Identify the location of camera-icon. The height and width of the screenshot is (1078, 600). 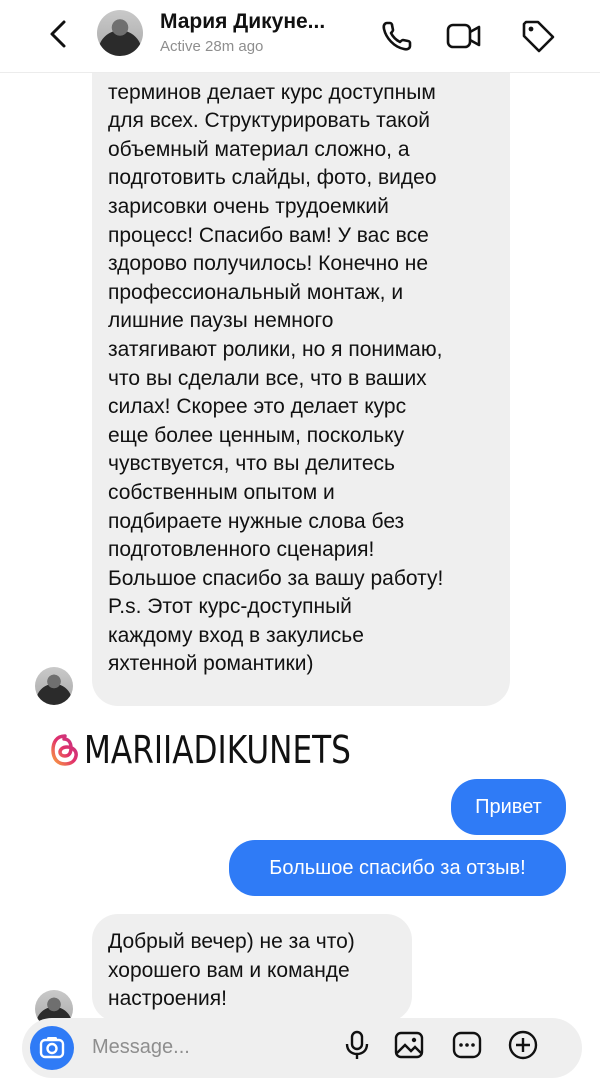
(52, 1048).